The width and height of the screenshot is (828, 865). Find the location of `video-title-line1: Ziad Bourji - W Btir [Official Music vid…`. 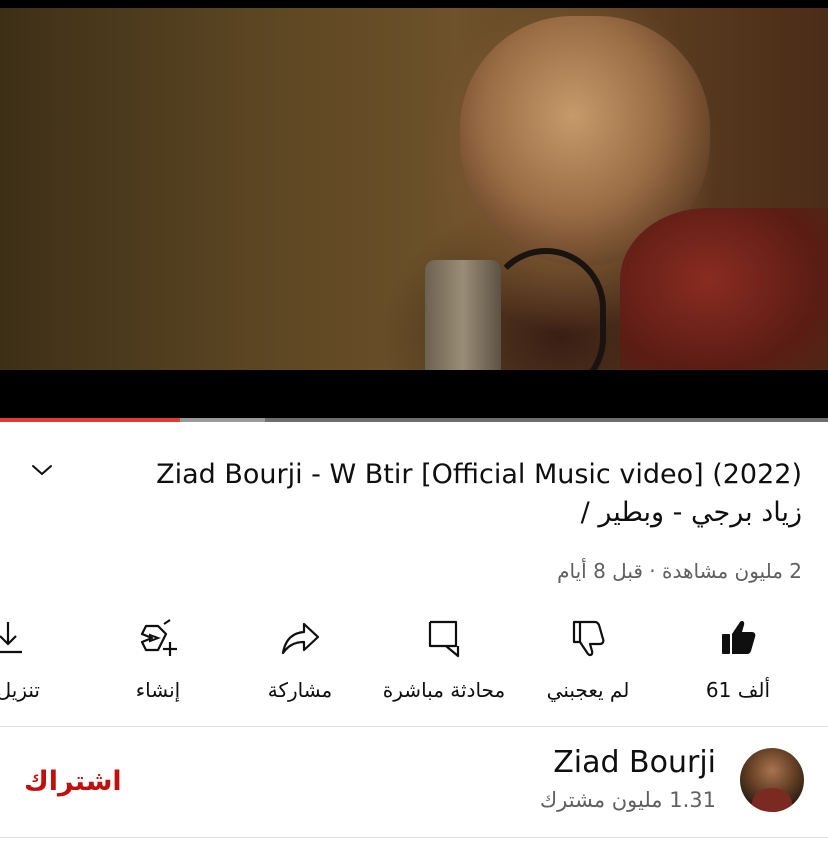

video-title-line1: Ziad Bourji - W Btir [Official Music vid… is located at coordinates (479, 474).